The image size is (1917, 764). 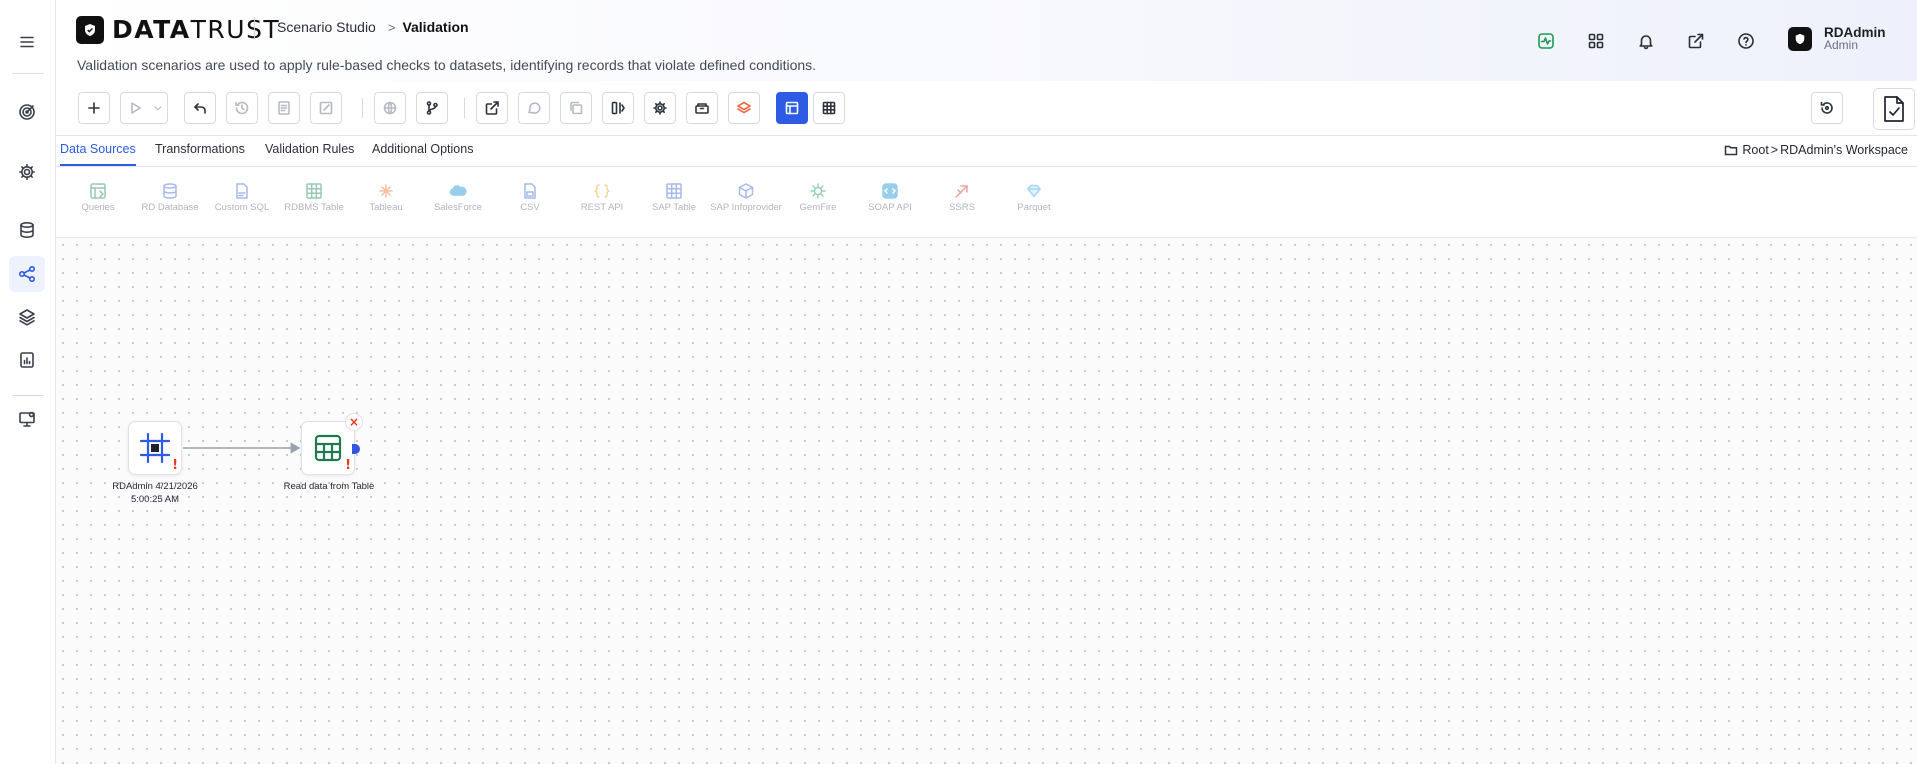 I want to click on source-label: SAP Table, so click(x=674, y=207).